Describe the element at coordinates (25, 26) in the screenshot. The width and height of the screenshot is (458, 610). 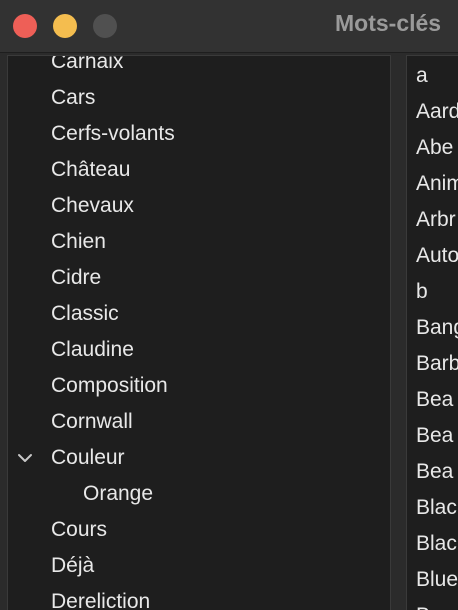
I see `close-window-button` at that location.